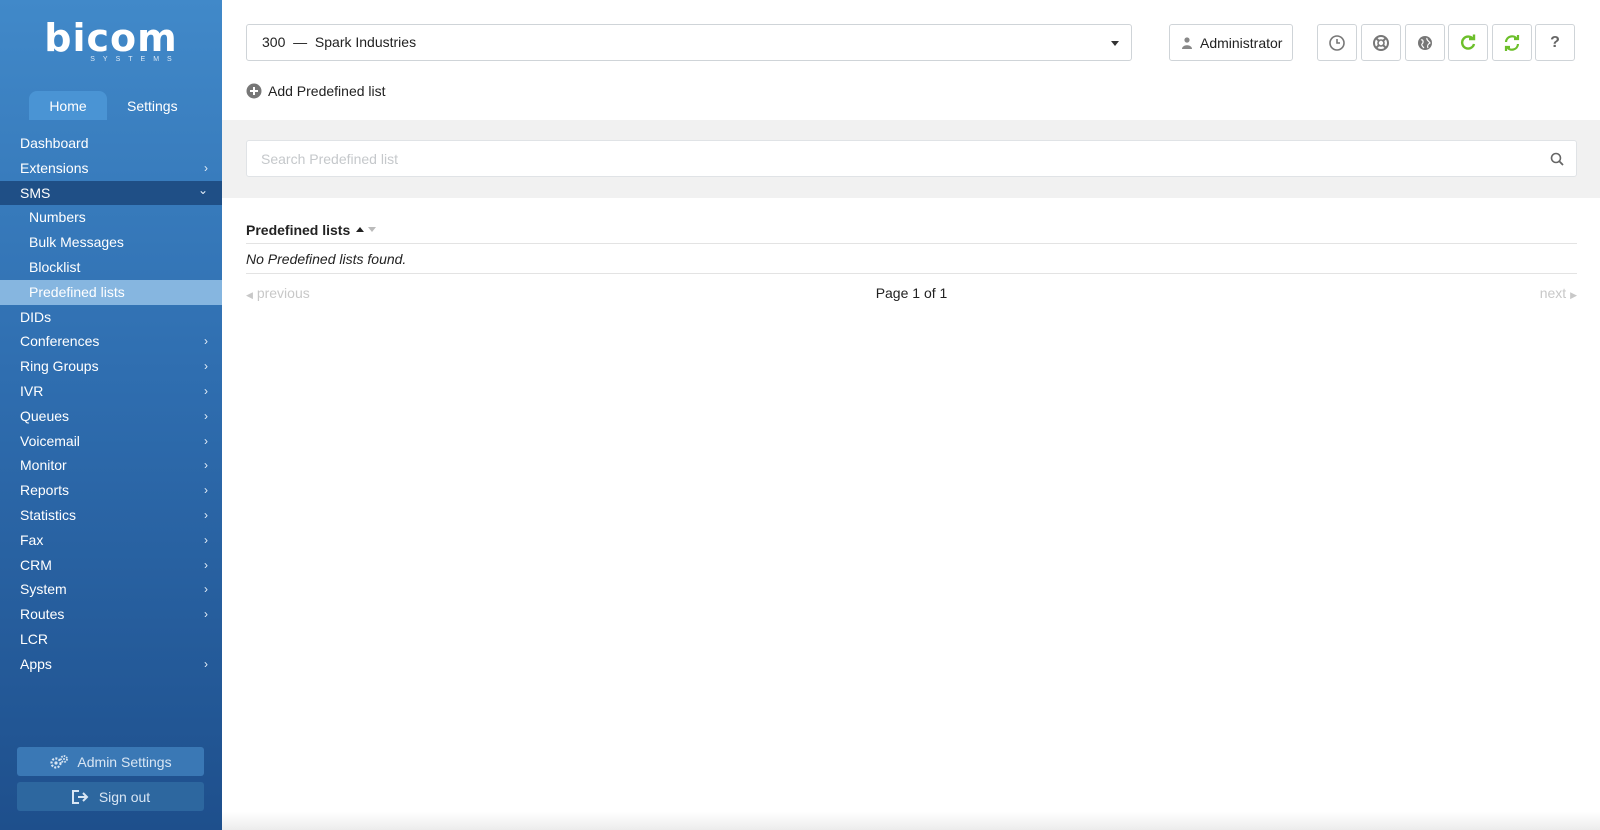 The width and height of the screenshot is (1600, 830). What do you see at coordinates (32, 390) in the screenshot?
I see `sidebar-item-label: IVR` at bounding box center [32, 390].